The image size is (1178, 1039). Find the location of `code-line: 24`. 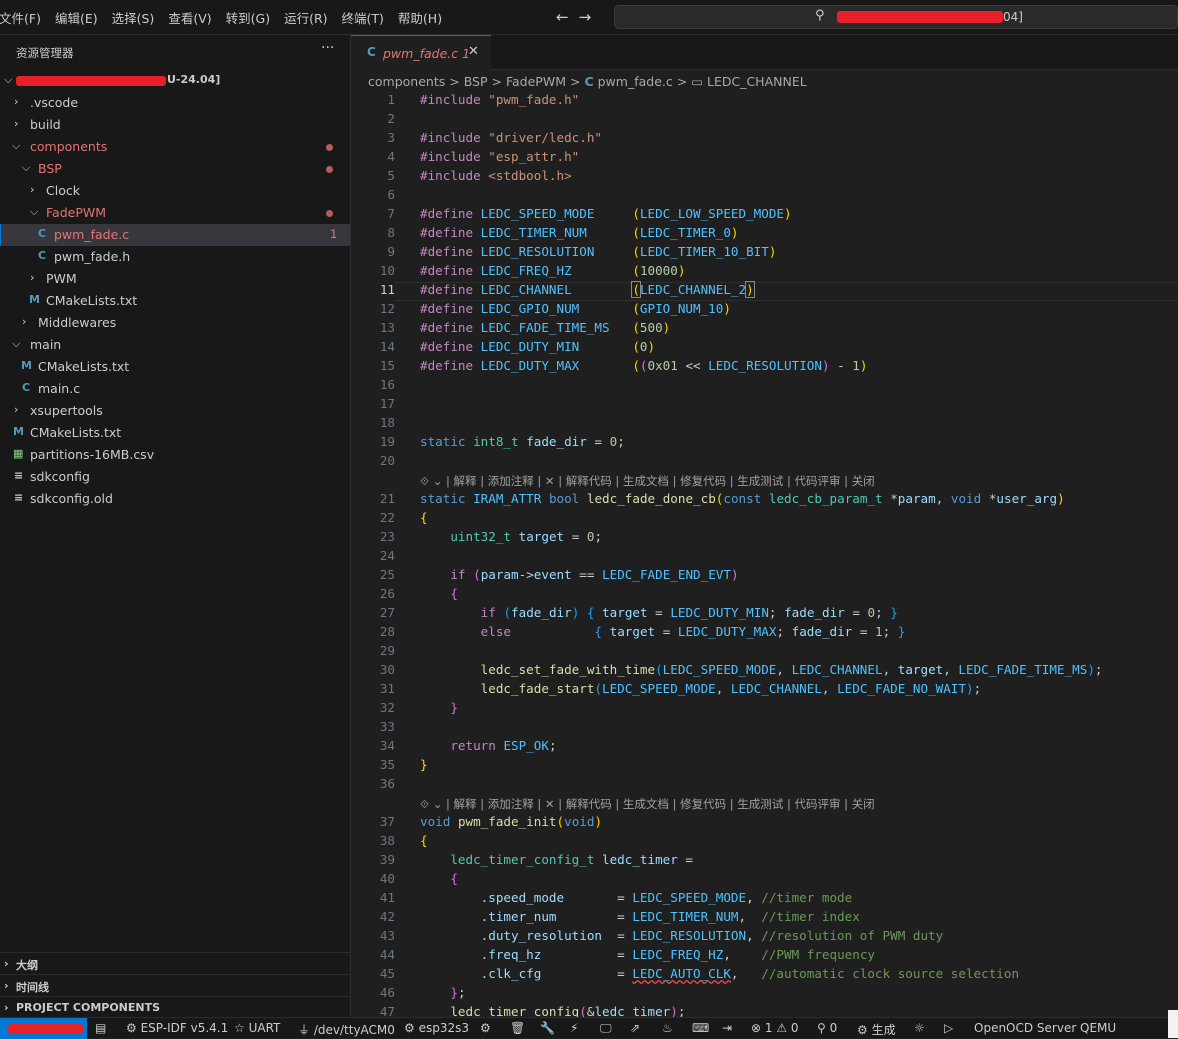

code-line: 24 is located at coordinates (764, 557).